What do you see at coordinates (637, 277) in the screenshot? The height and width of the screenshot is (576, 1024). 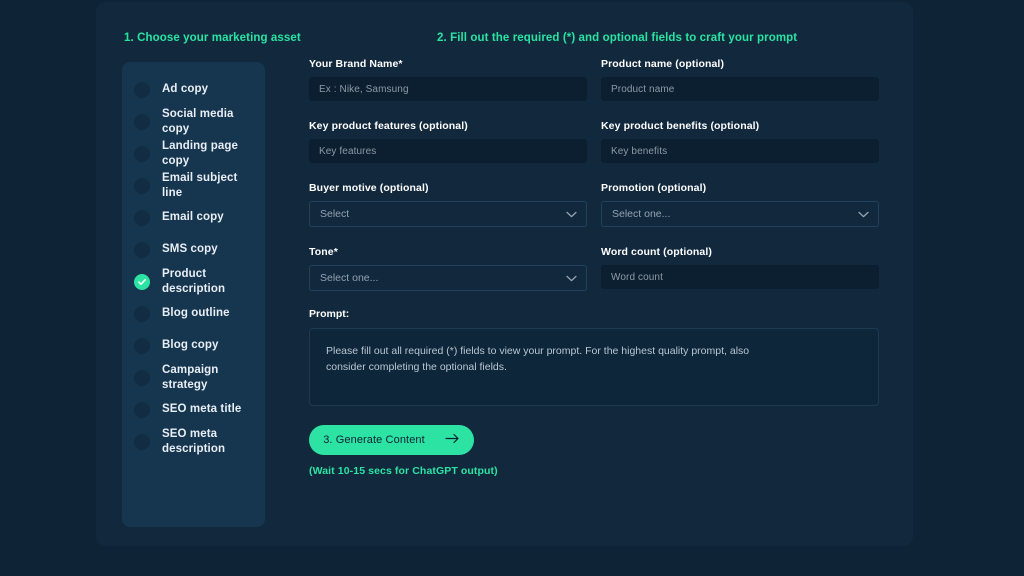 I see `input-placeholder: Word count` at bounding box center [637, 277].